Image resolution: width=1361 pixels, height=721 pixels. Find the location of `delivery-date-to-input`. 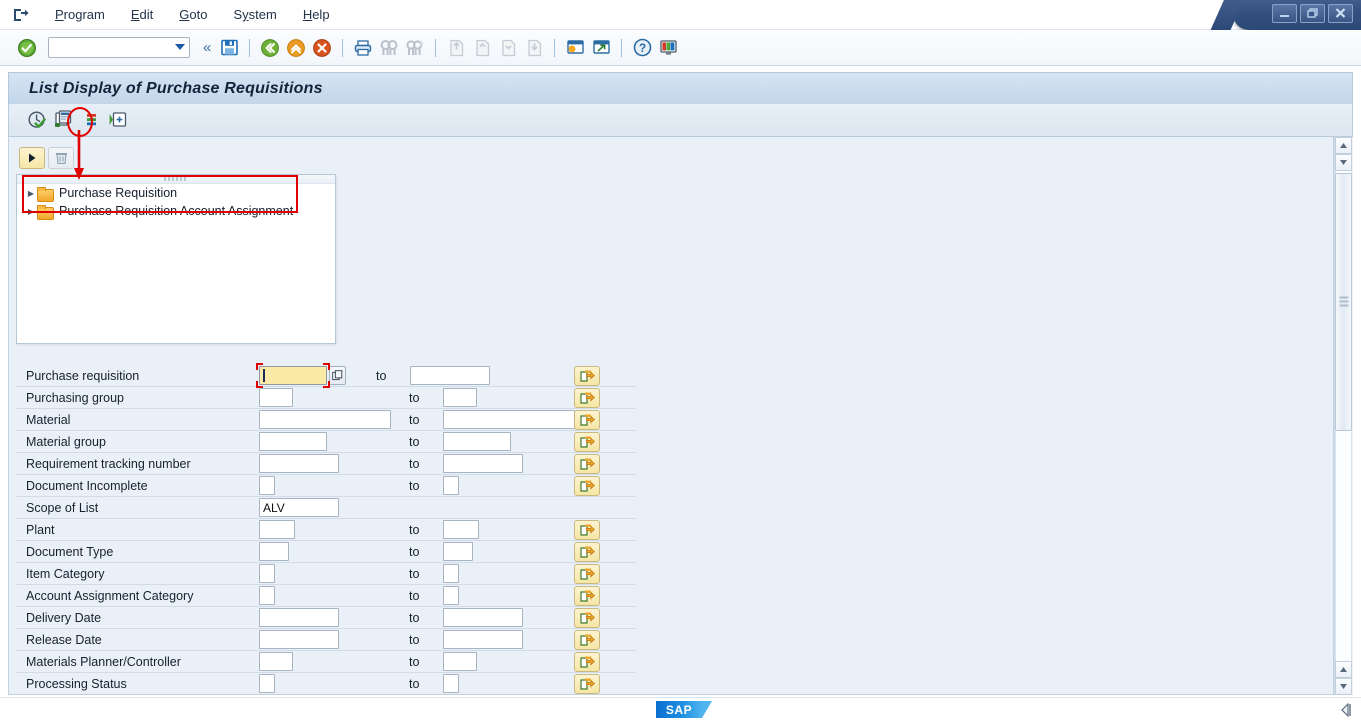

delivery-date-to-input is located at coordinates (483, 617).